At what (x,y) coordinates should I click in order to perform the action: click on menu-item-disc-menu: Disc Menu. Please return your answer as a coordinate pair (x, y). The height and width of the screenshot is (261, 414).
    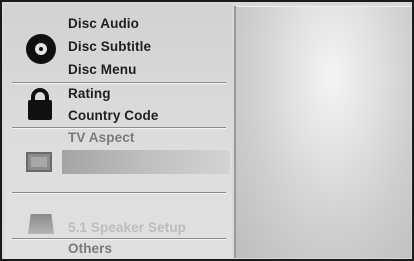
    Looking at the image, I should click on (143, 70).